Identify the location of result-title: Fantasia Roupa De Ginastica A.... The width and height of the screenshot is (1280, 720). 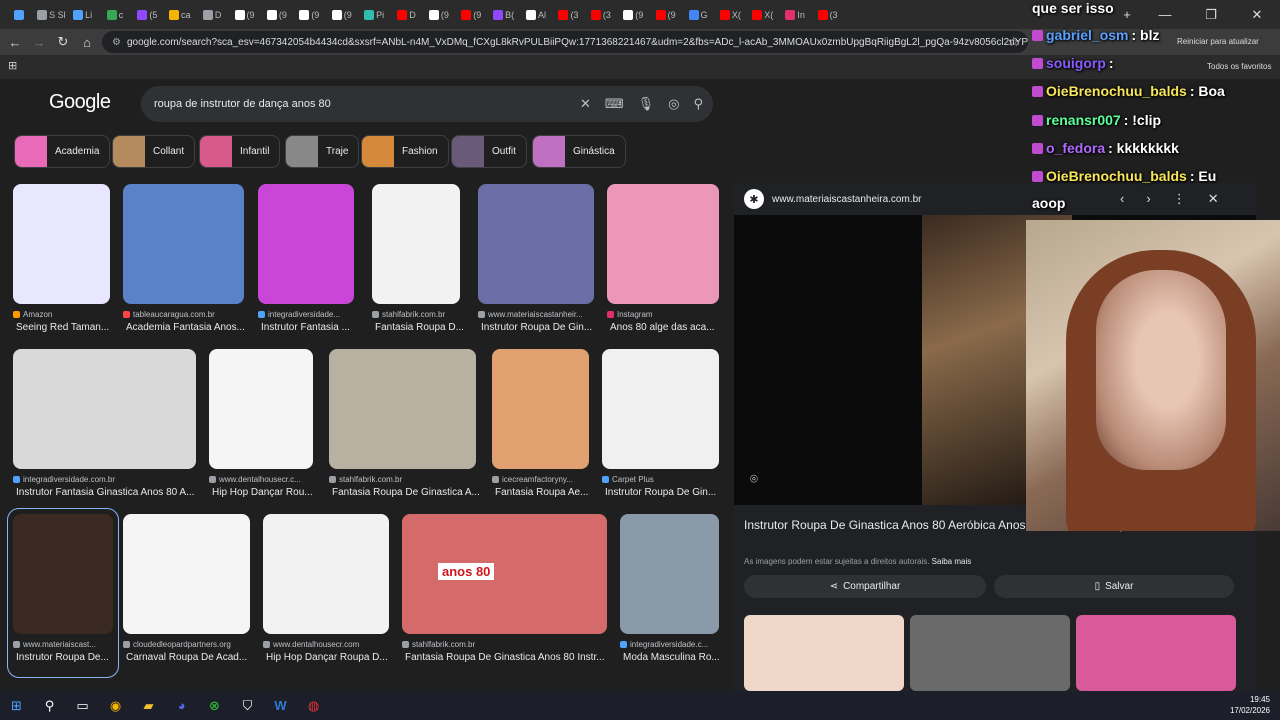
(407, 492).